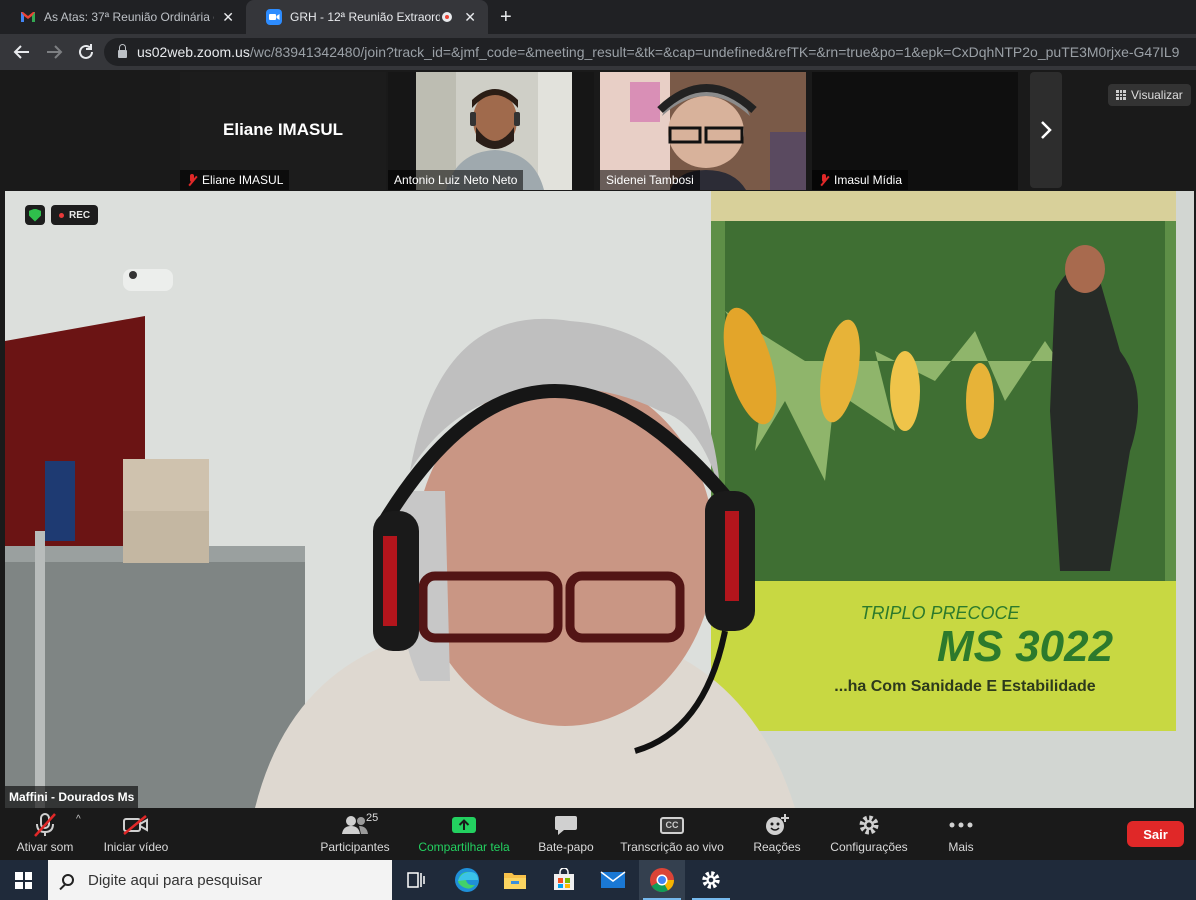  Describe the element at coordinates (506, 17) in the screenshot. I see `new-tab-button: +` at that location.